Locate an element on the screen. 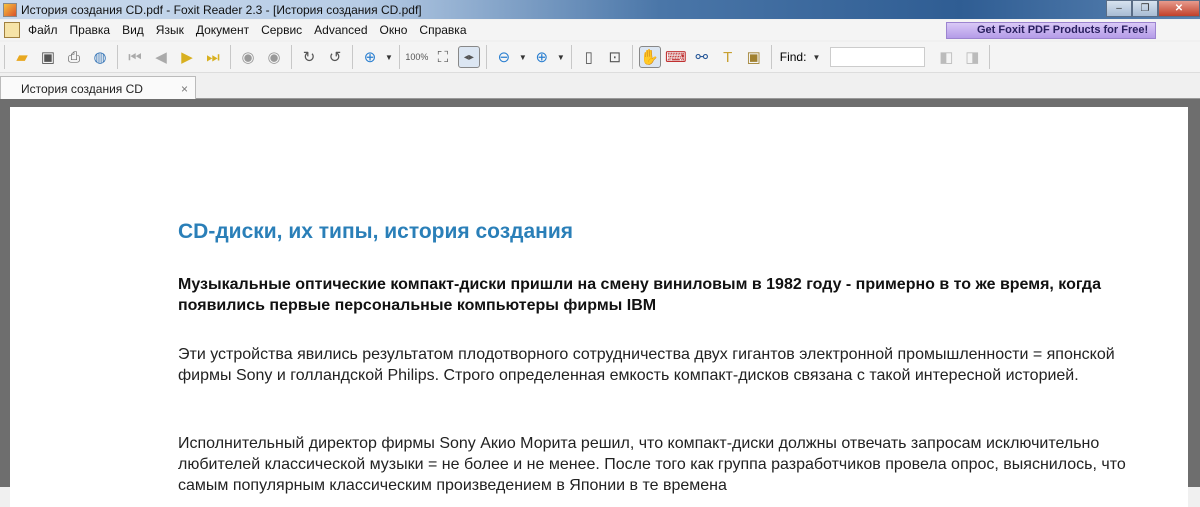  menu-tools: Сервис is located at coordinates (281, 30).